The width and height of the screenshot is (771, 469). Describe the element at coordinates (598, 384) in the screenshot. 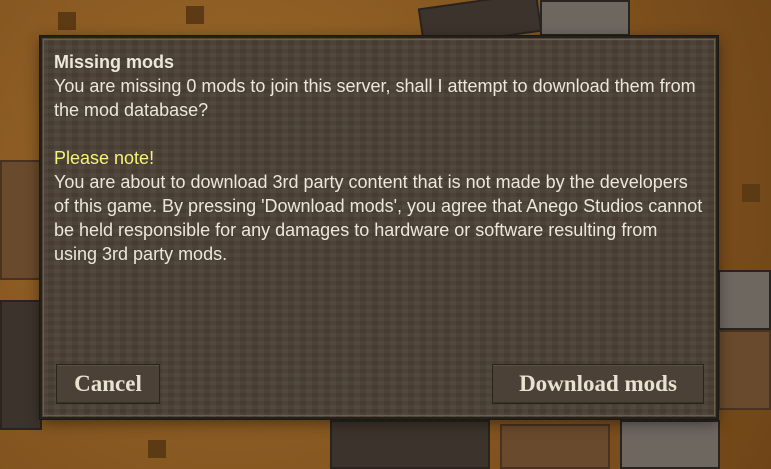

I see `download-mods-button: Download mods` at that location.